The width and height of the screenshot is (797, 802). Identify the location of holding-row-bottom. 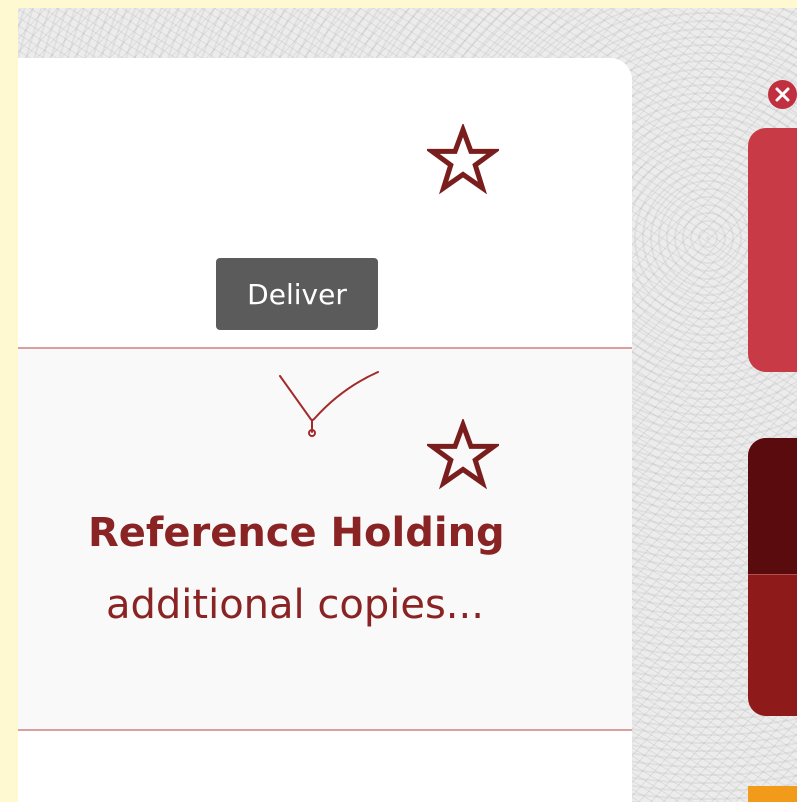
(325, 766).